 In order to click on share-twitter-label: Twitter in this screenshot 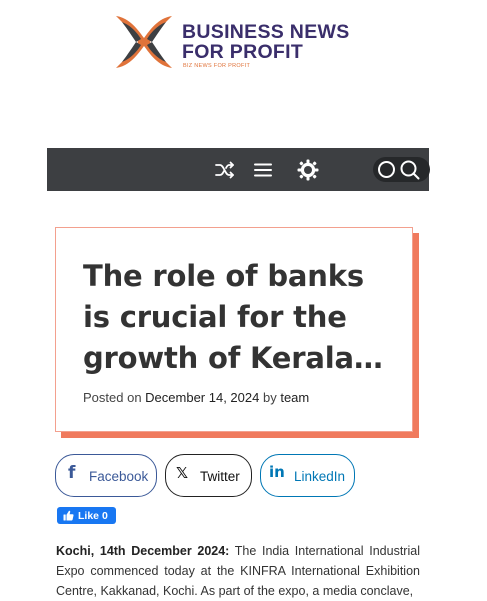, I will do `click(220, 476)`.